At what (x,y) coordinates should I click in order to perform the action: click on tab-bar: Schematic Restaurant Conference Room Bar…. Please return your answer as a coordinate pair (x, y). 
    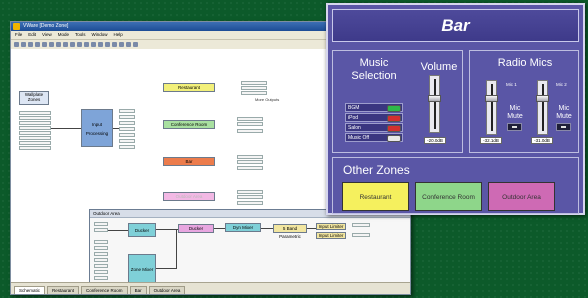
    Looking at the image, I should click on (210, 288).